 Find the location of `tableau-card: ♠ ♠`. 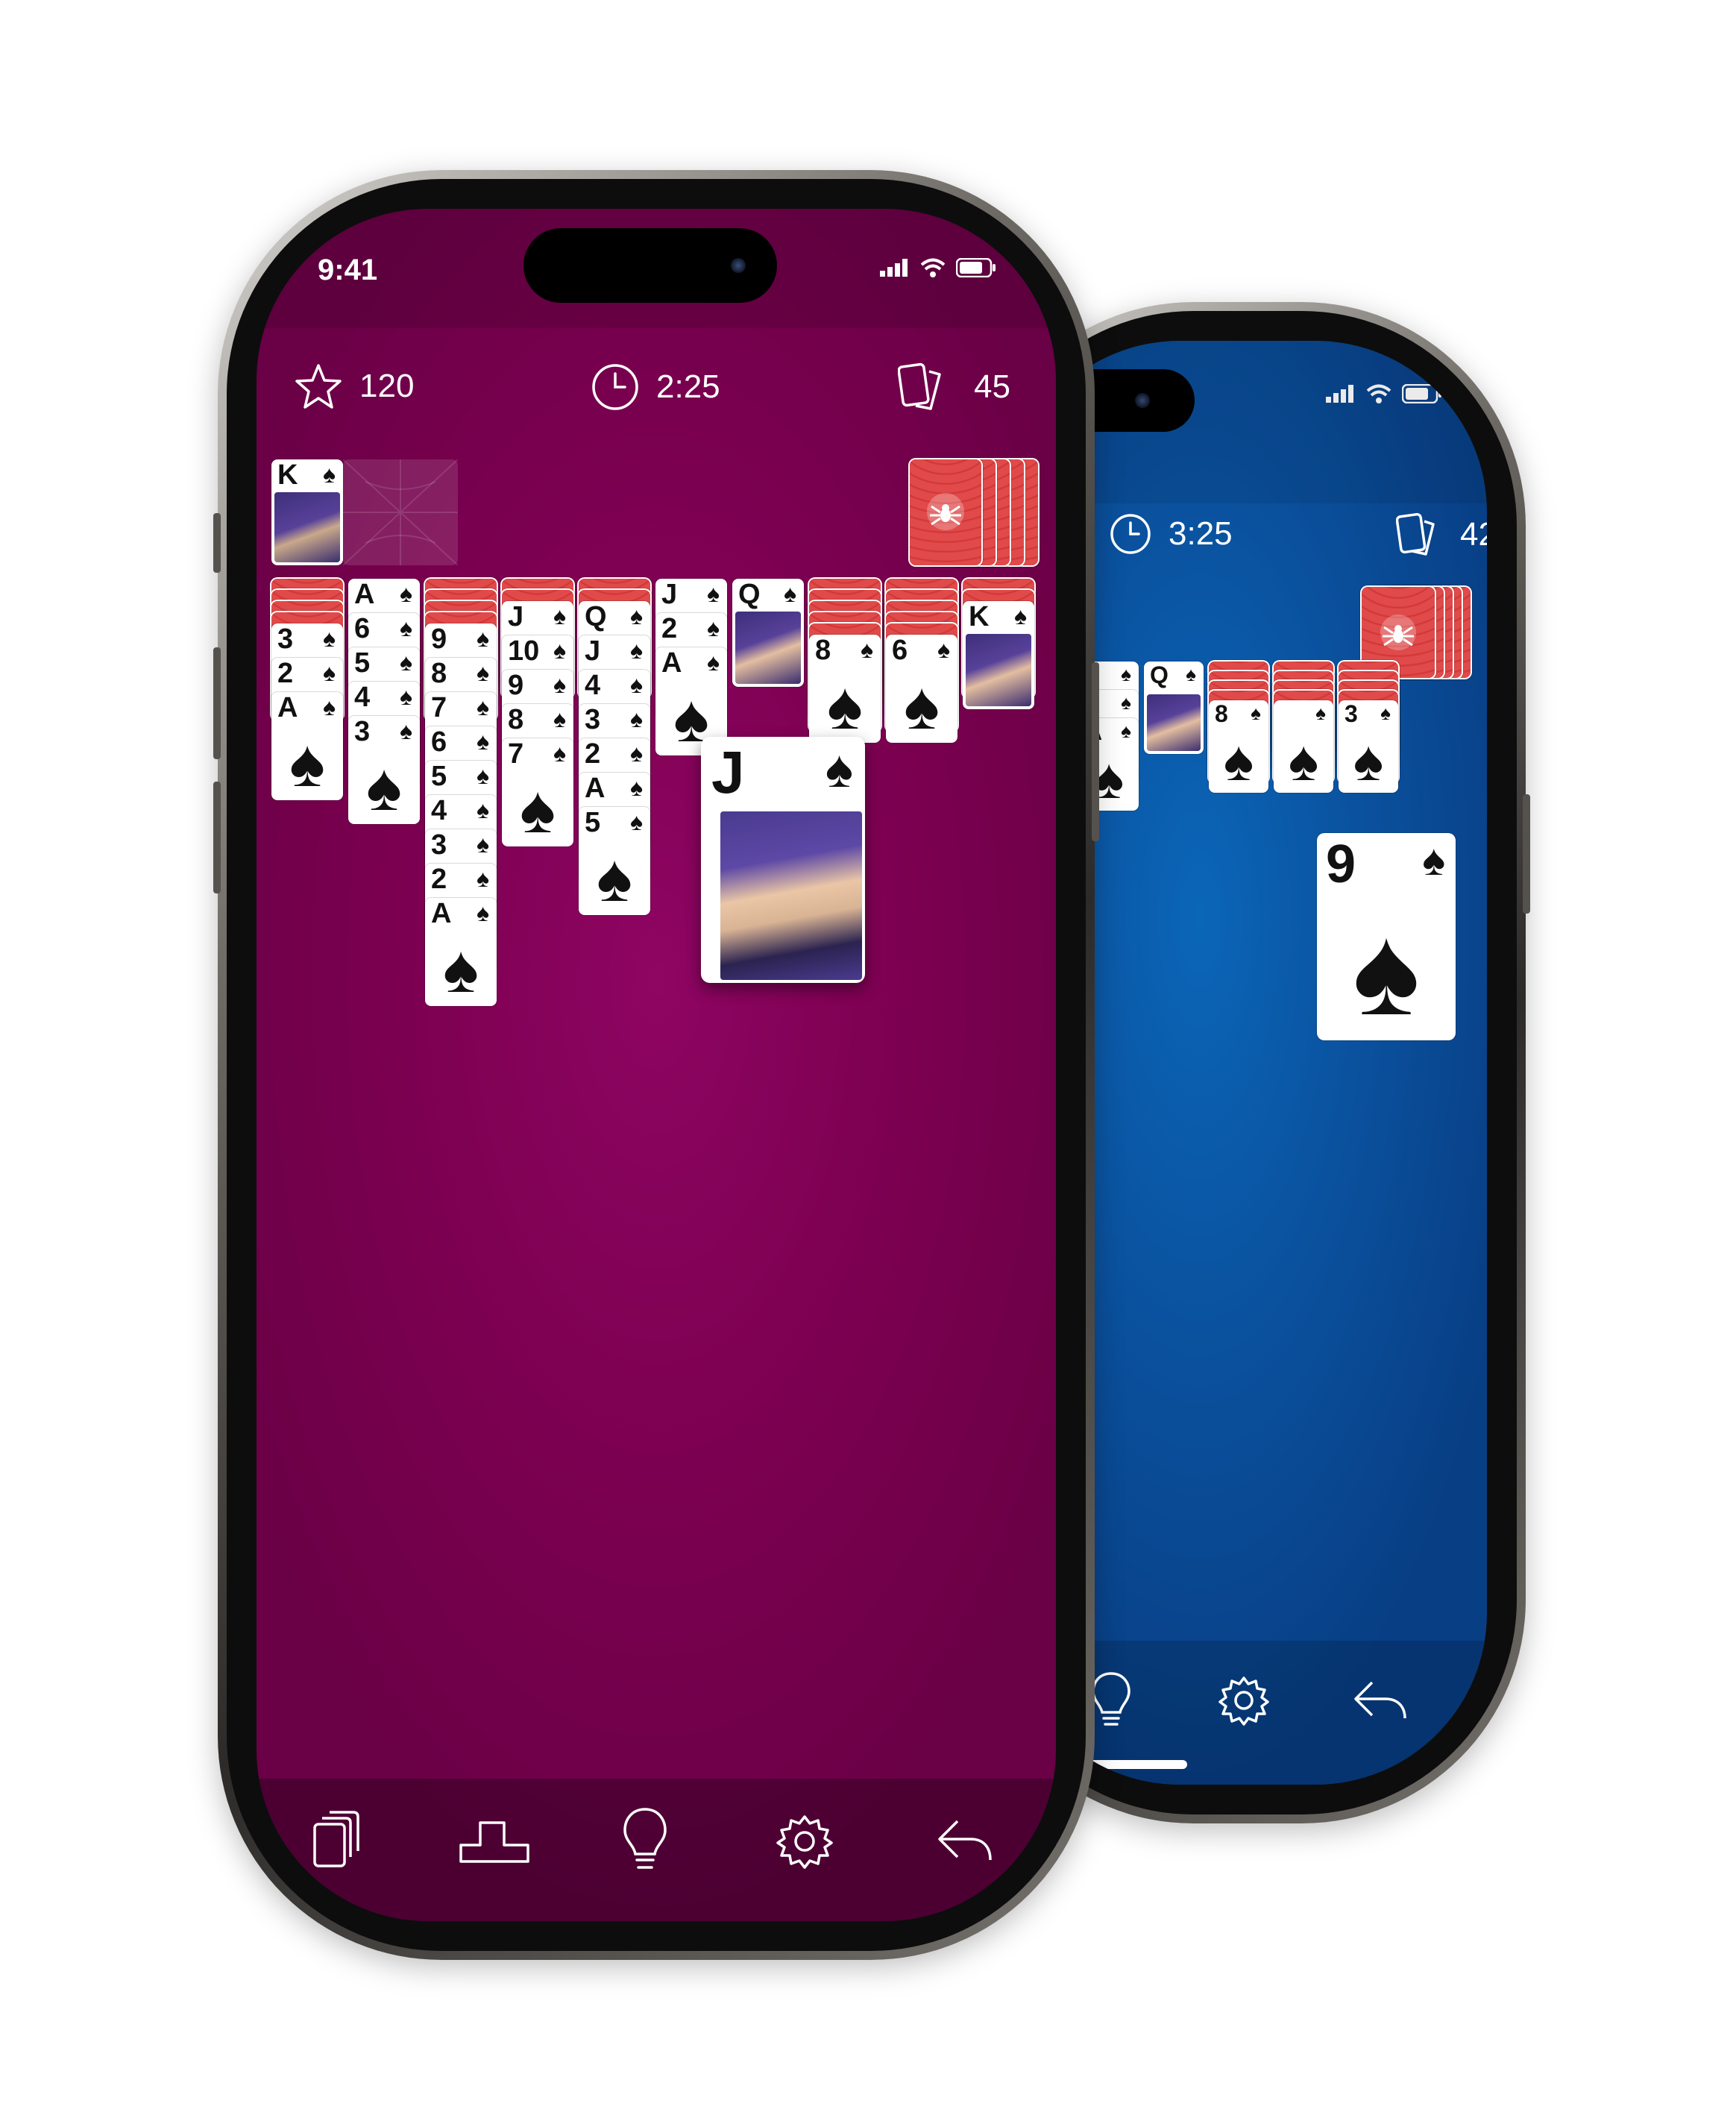

tableau-card: ♠ ♠ is located at coordinates (1304, 746).